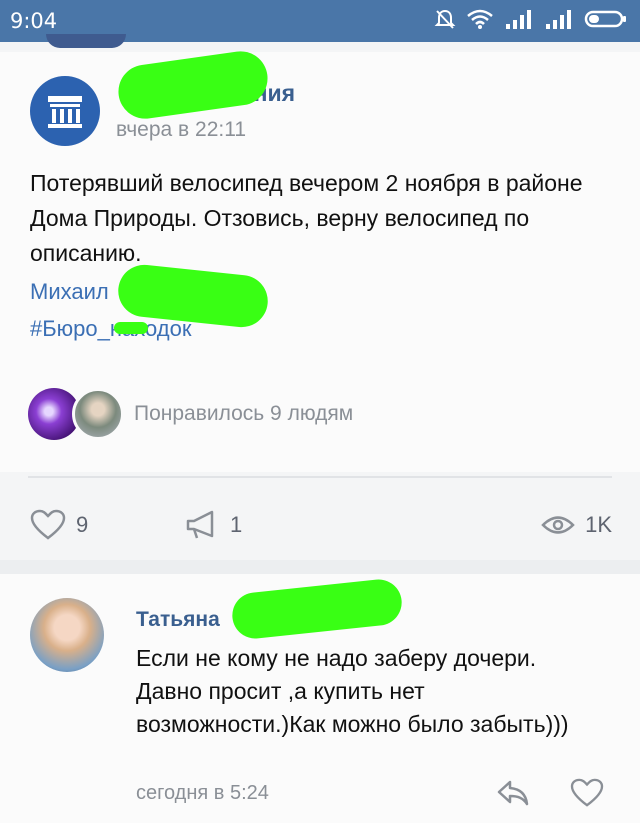 Image resolution: width=640 pixels, height=823 pixels. What do you see at coordinates (598, 524) in the screenshot?
I see `views-count: 1K` at bounding box center [598, 524].